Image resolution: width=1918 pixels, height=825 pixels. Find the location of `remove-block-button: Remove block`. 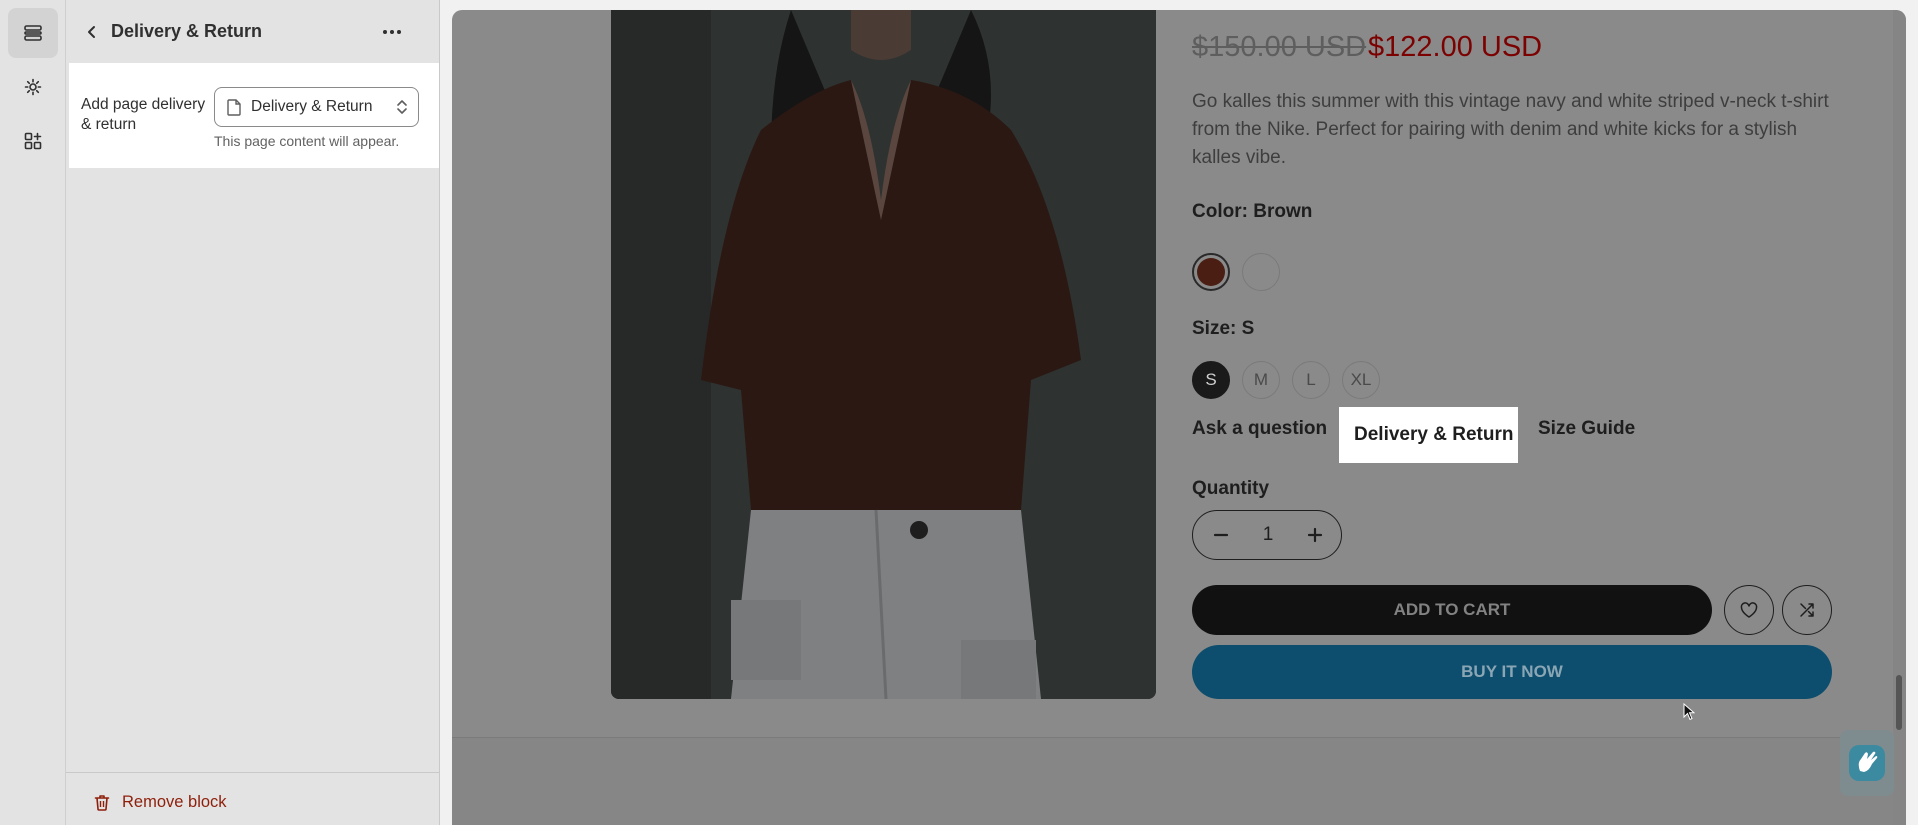

remove-block-button: Remove block is located at coordinates (160, 802).